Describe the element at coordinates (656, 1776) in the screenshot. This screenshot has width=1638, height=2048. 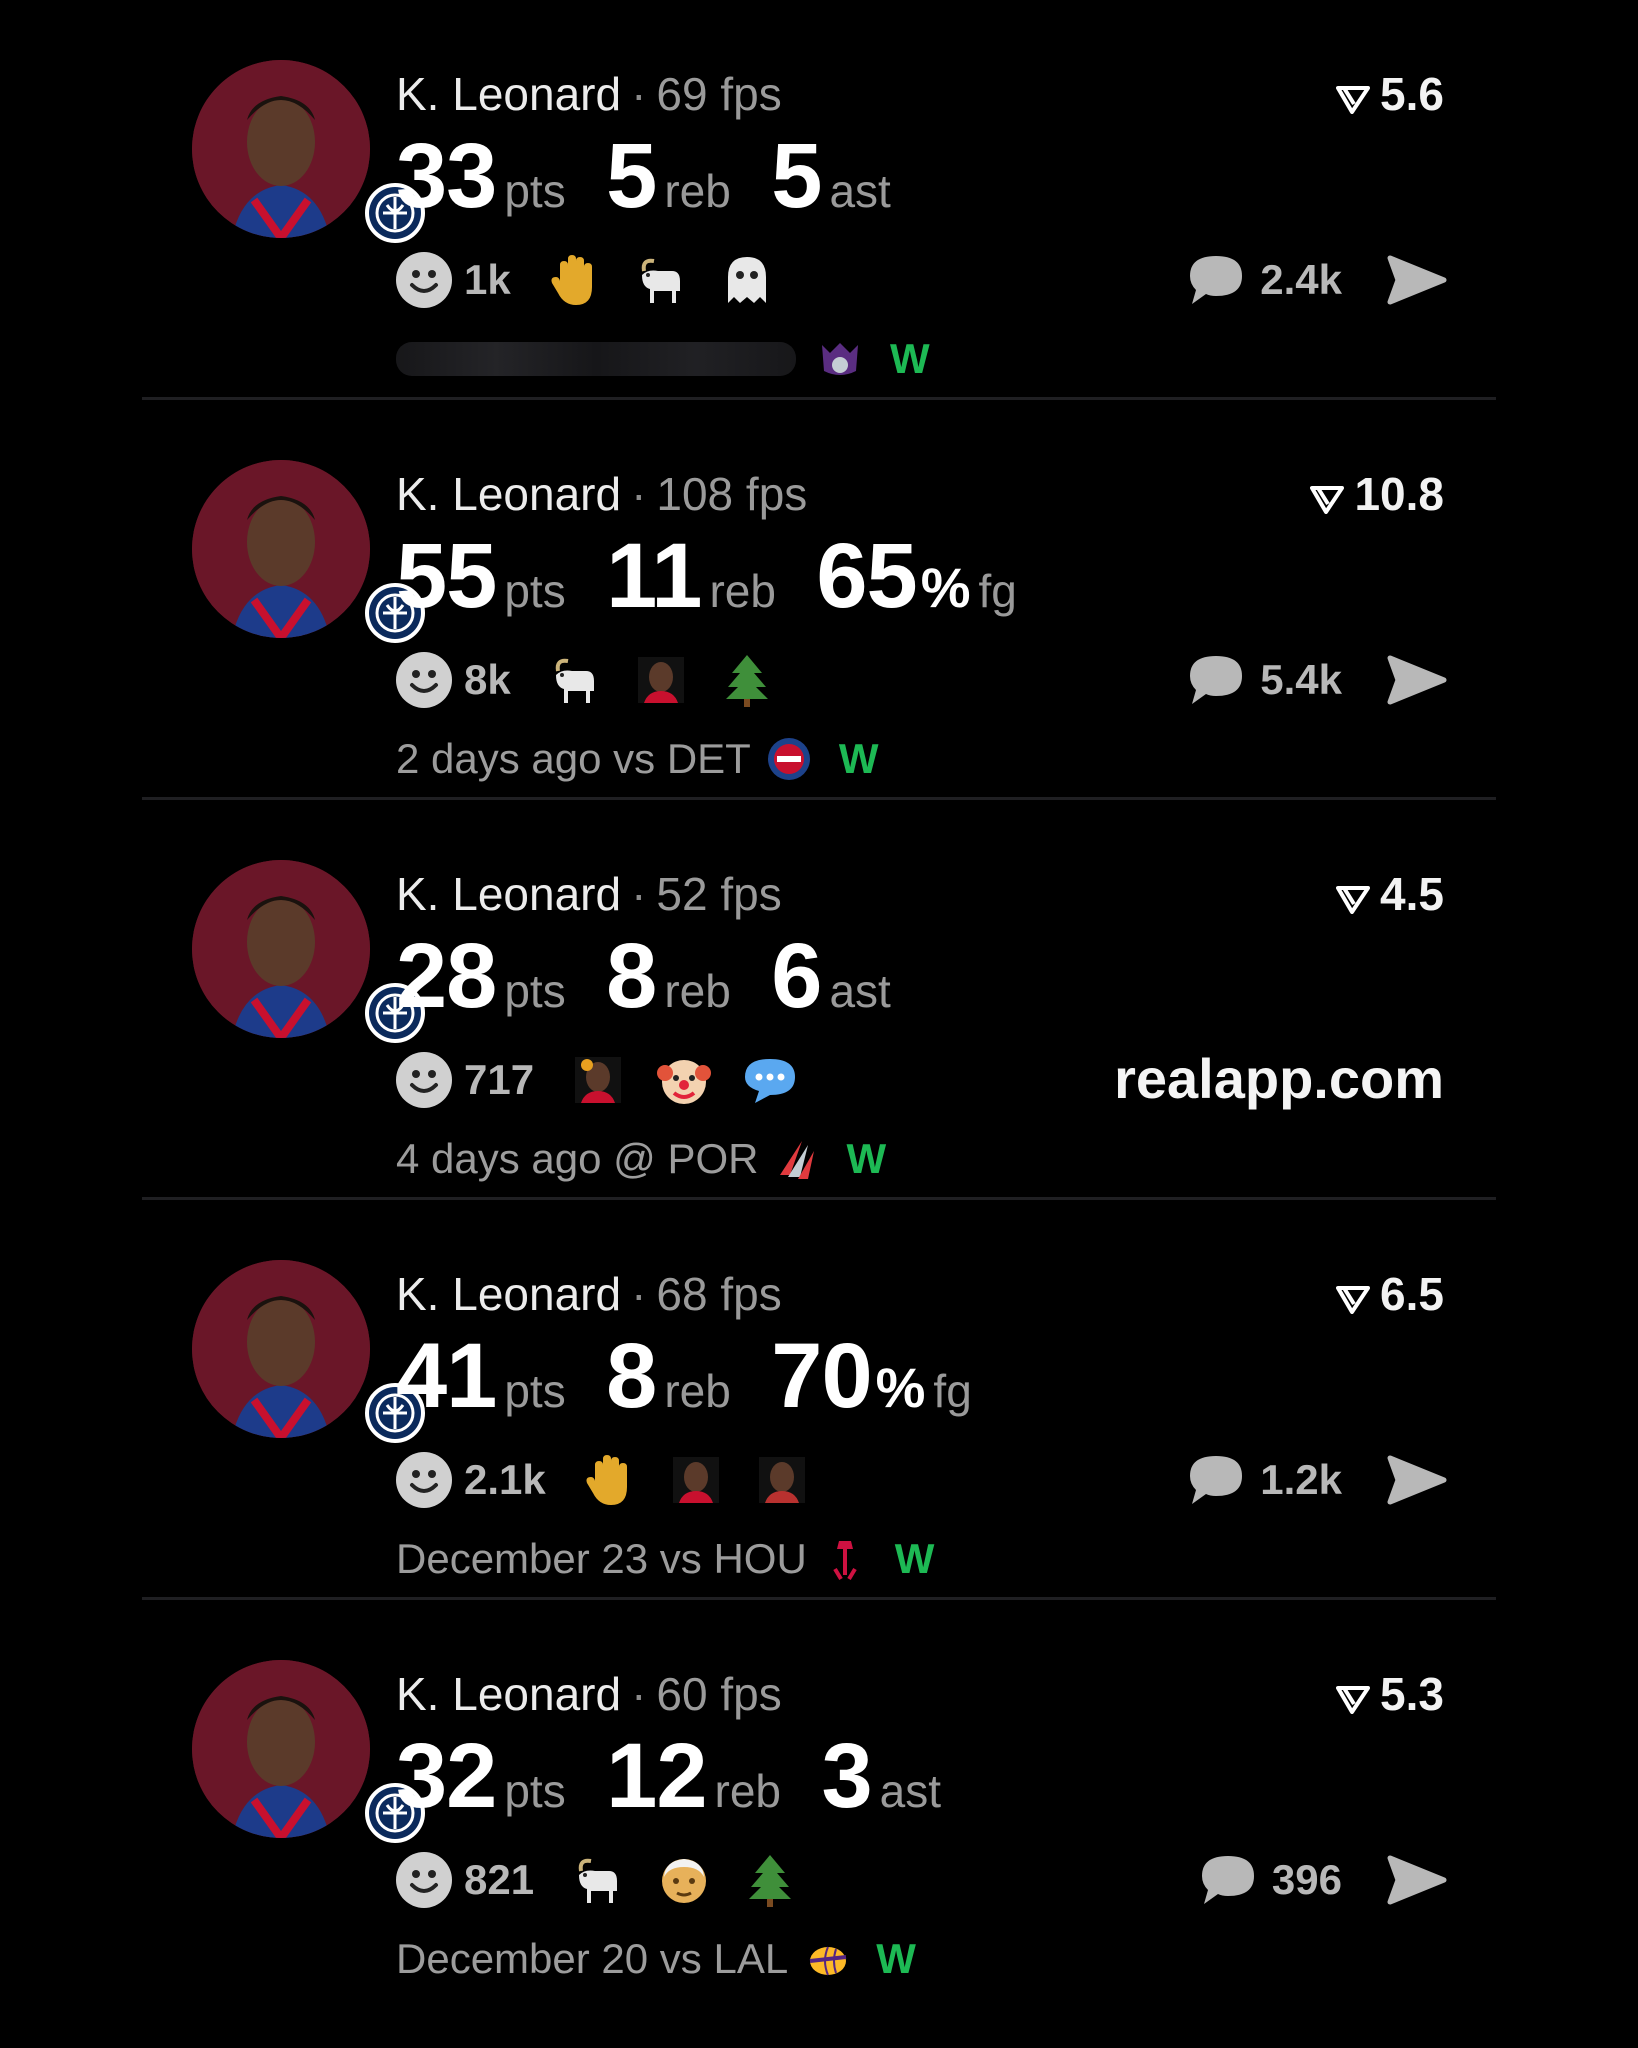
I see `stat-value: 12` at that location.